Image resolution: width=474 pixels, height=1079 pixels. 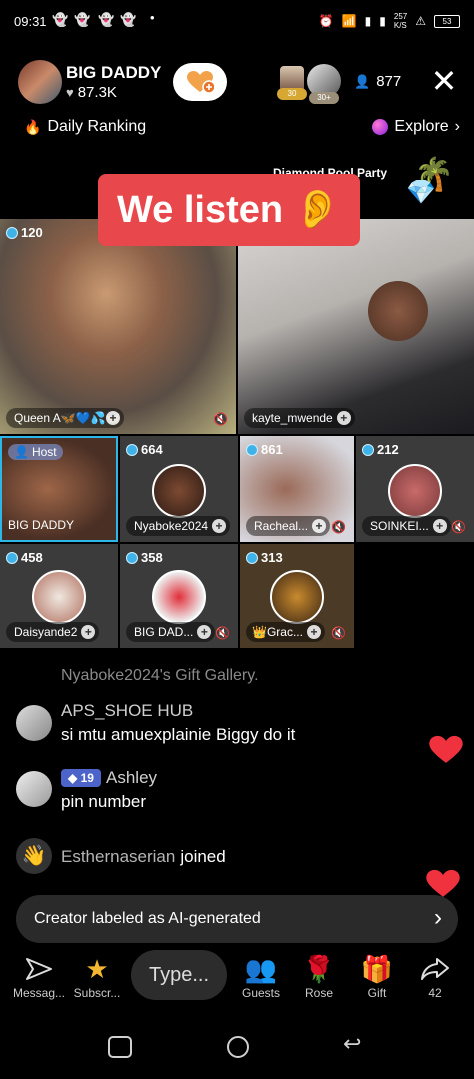 What do you see at coordinates (87, 778) in the screenshot?
I see `level-number: 19` at bounding box center [87, 778].